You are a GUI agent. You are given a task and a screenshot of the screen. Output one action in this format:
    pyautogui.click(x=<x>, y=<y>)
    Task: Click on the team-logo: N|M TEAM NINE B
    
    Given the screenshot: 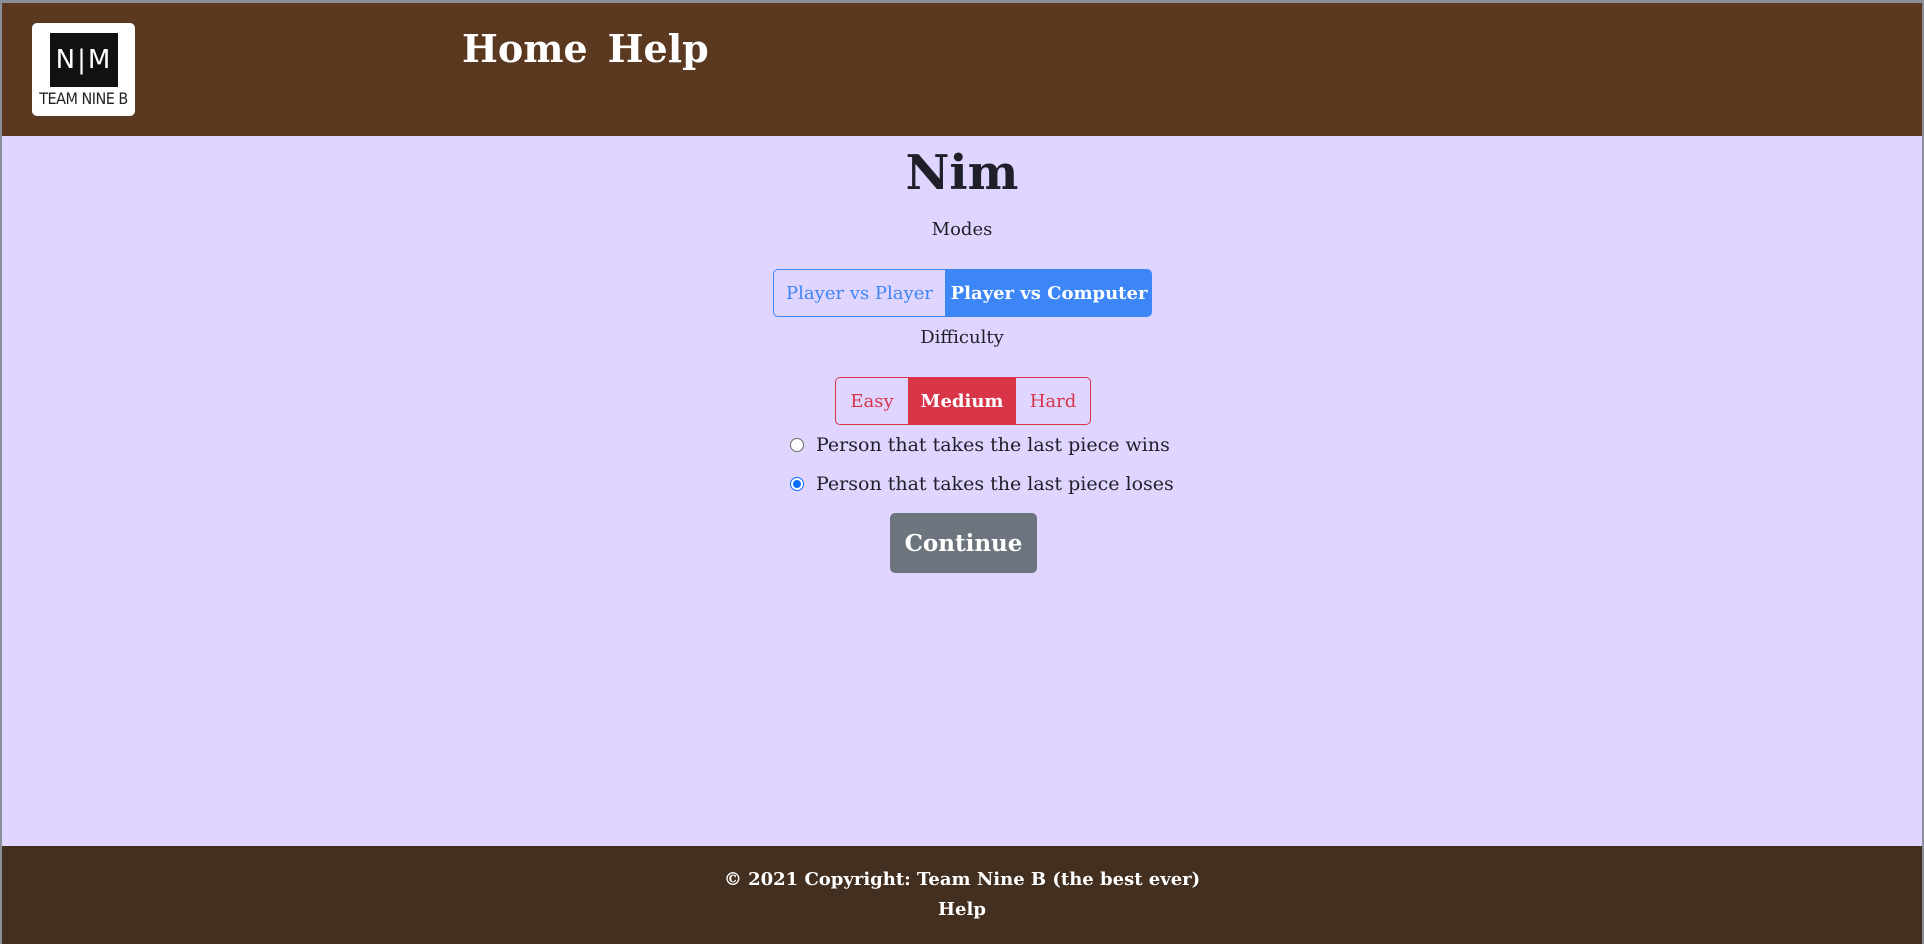 What is the action you would take?
    pyautogui.click(x=83, y=69)
    